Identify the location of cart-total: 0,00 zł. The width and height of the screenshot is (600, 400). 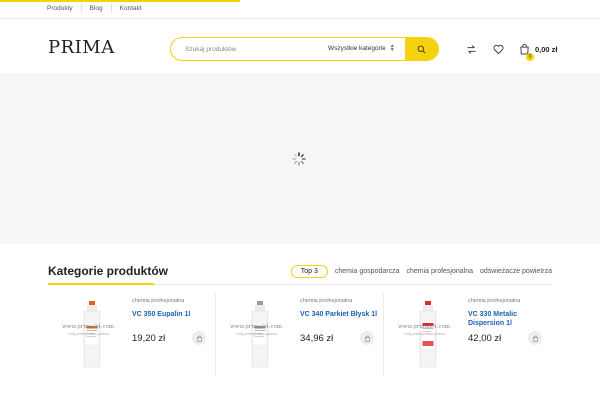
(546, 49).